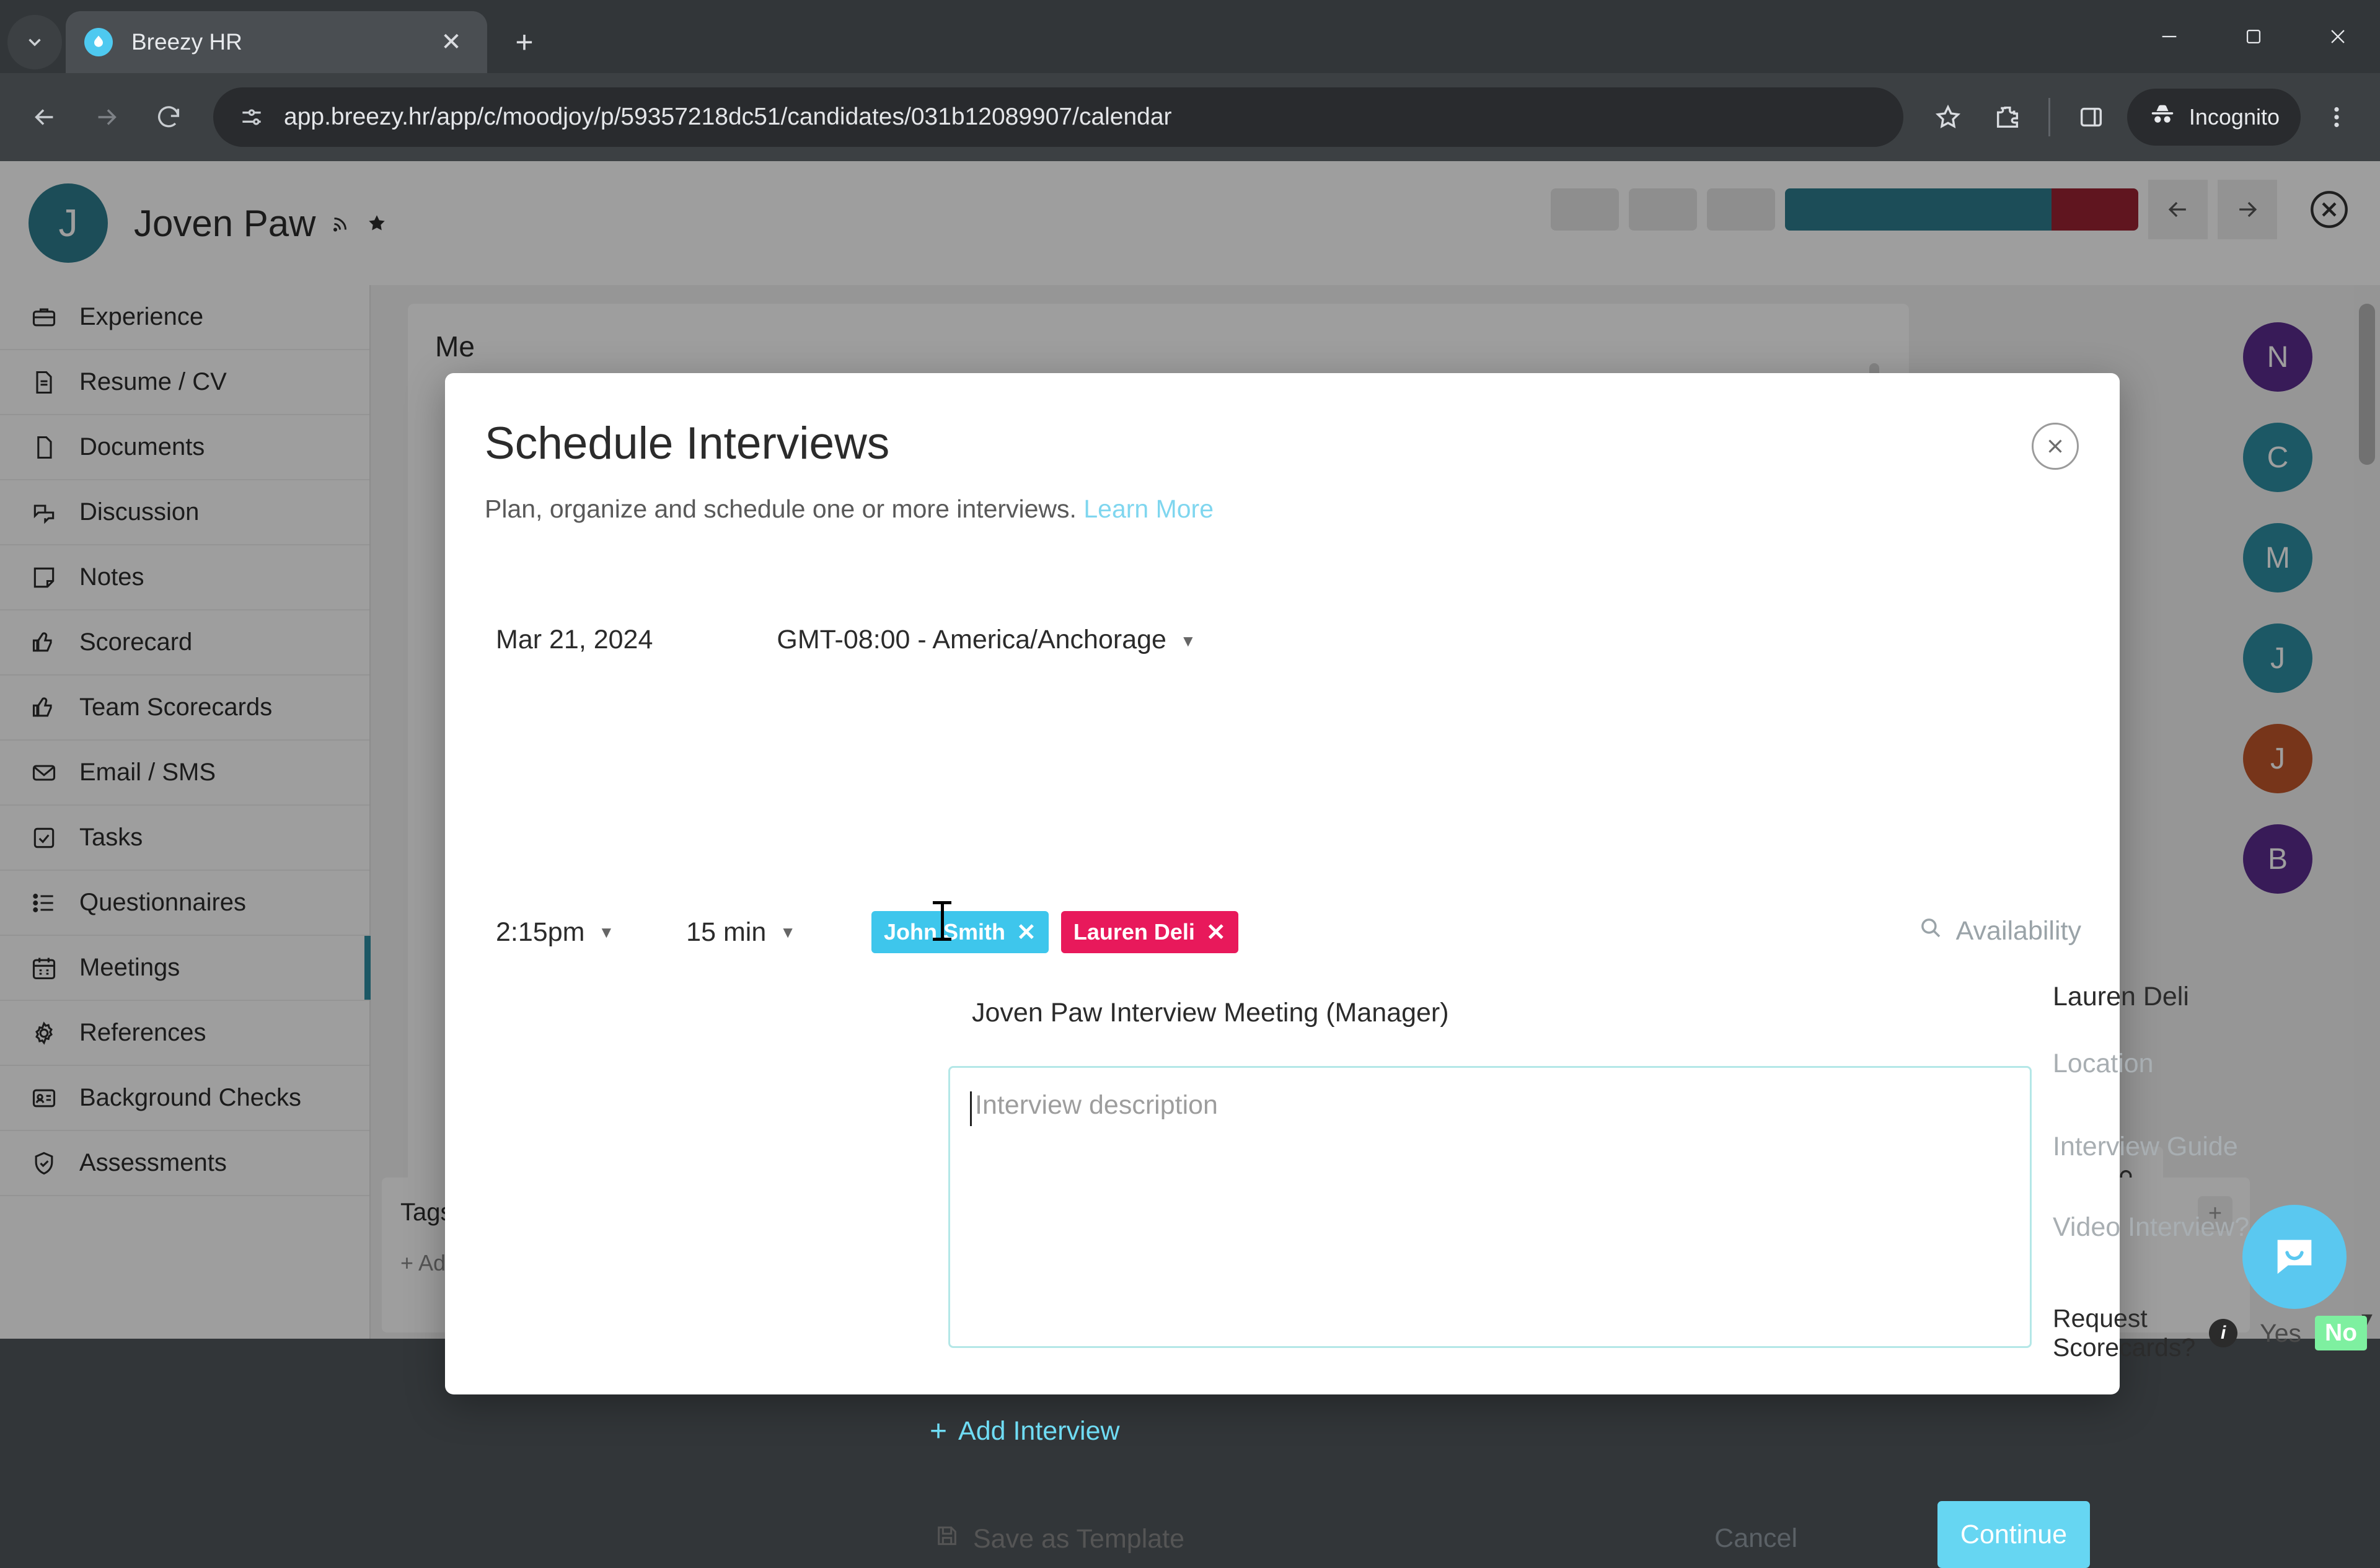 The width and height of the screenshot is (2380, 1568). Describe the element at coordinates (971, 639) in the screenshot. I see `timezone-value: GMT-08:00 - America/Anchorage` at that location.